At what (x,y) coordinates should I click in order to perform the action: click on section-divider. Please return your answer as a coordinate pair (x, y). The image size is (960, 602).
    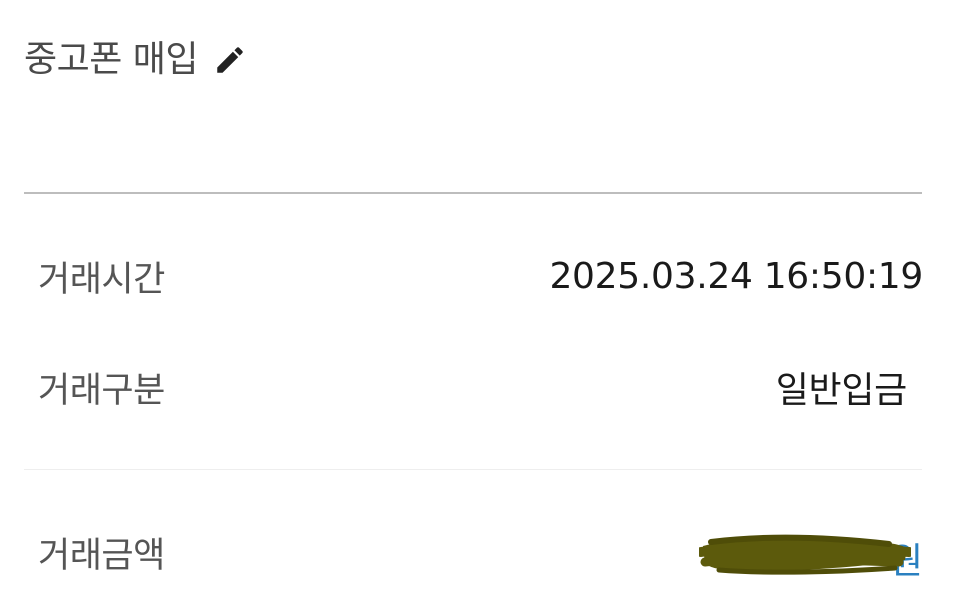
    Looking at the image, I should click on (473, 469).